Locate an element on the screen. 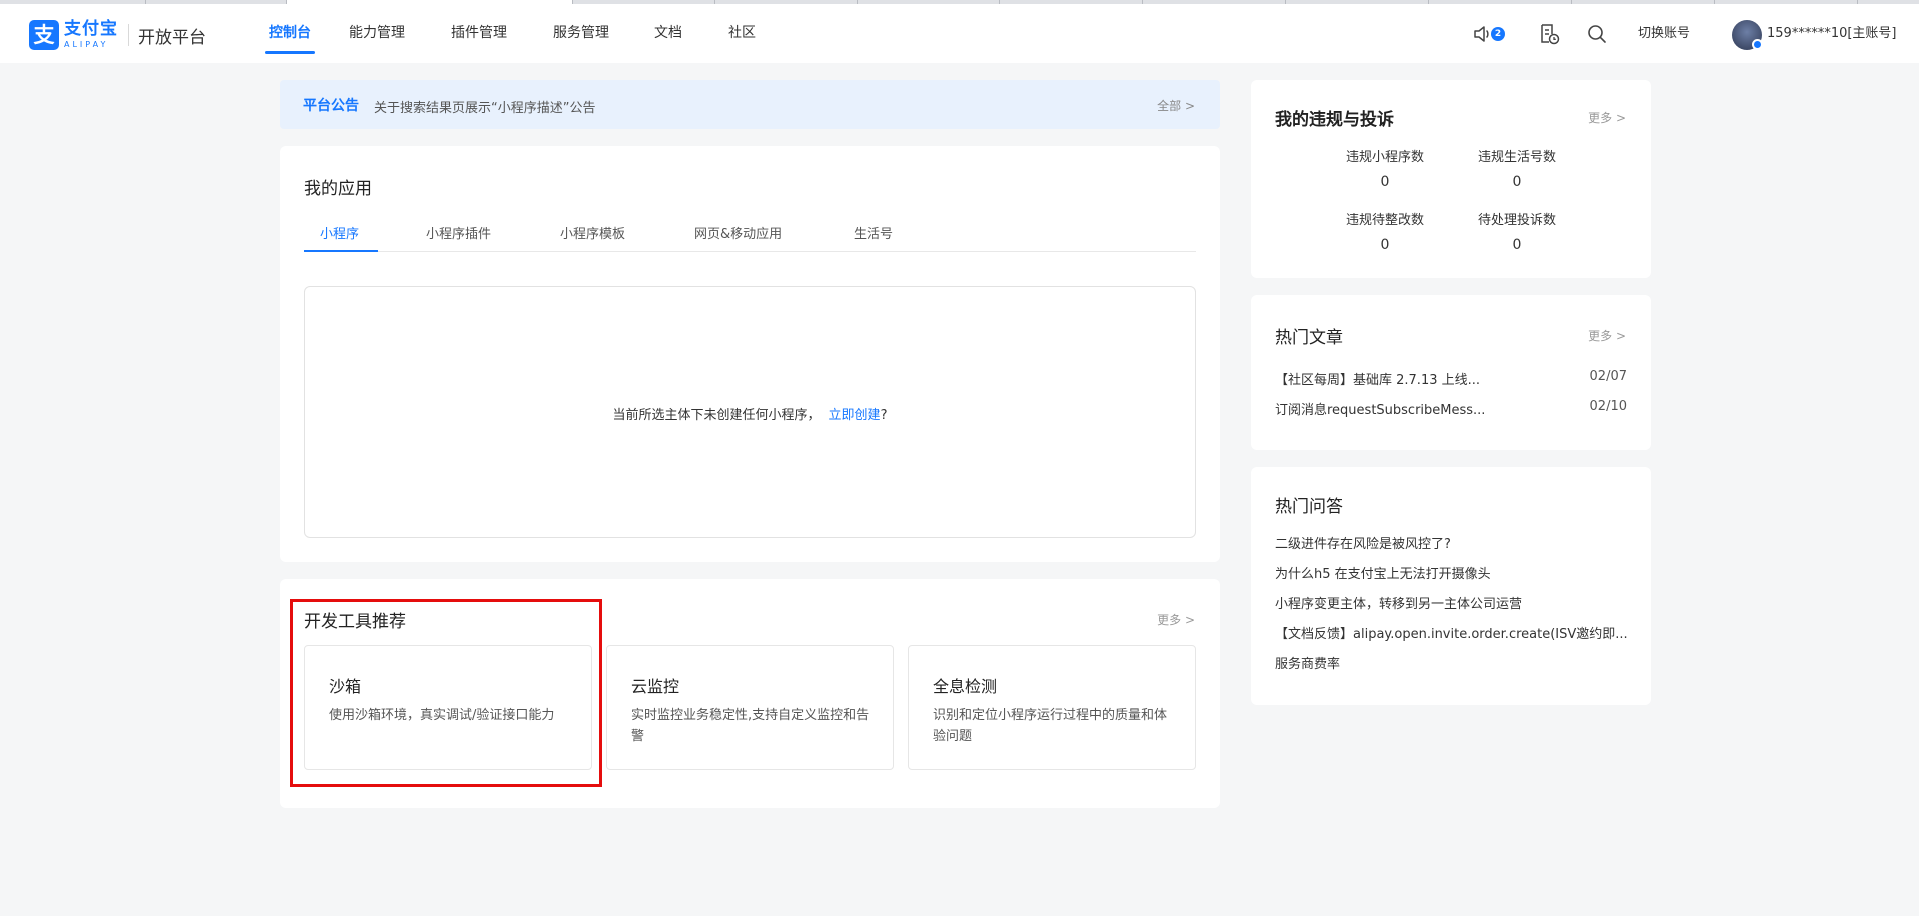 The width and height of the screenshot is (1919, 916). empty-state-text: 当前所选主体下未创建任何小程序， is located at coordinates (716, 415).